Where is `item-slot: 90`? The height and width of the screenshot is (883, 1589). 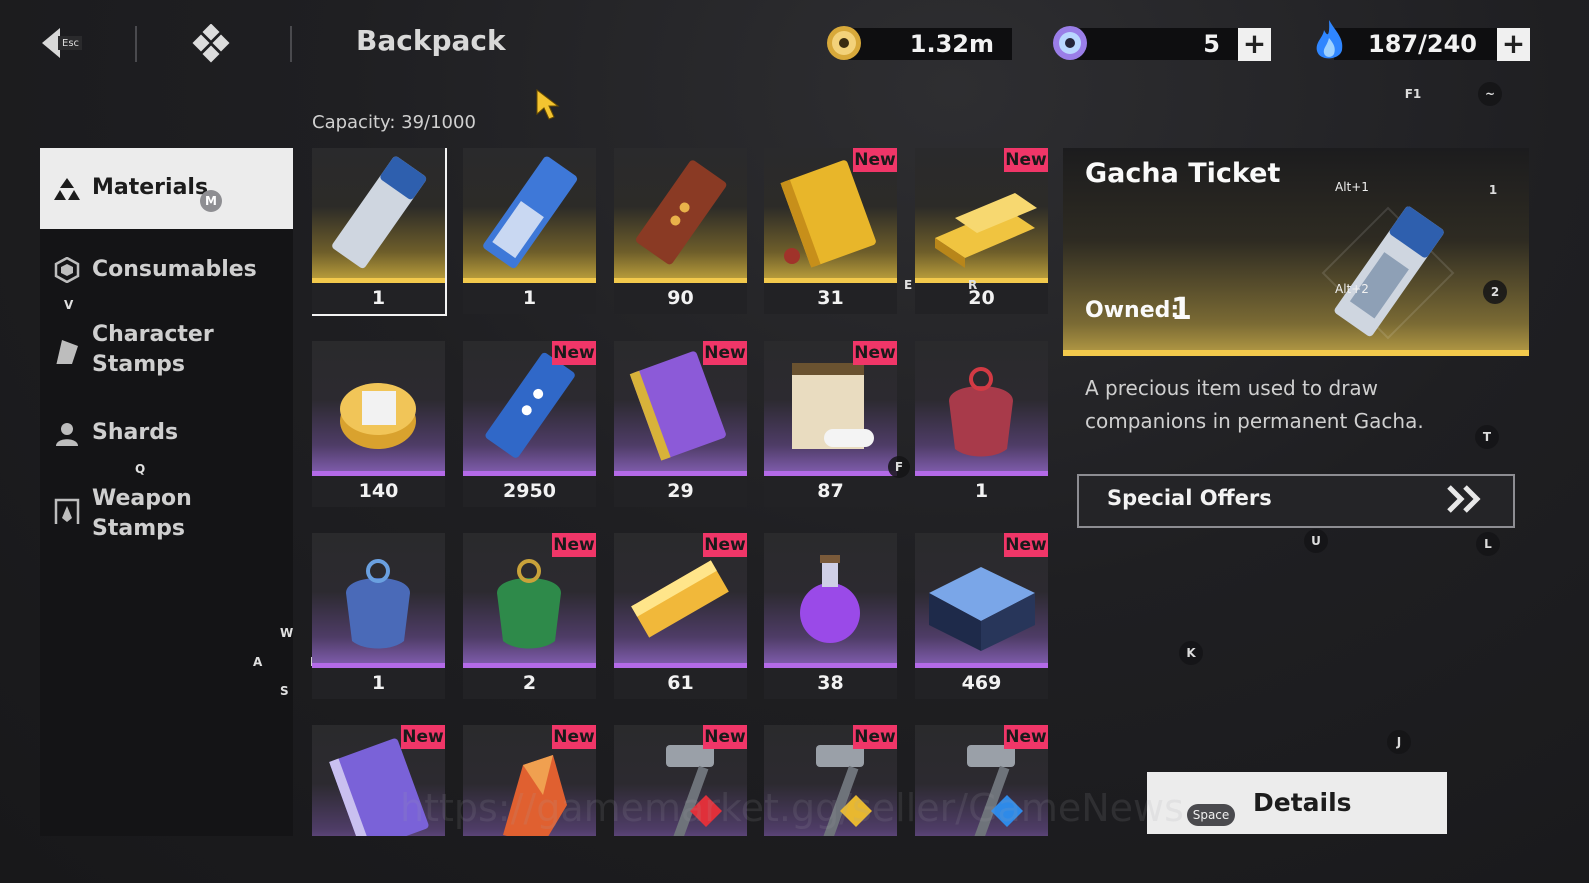
item-slot: 90 is located at coordinates (680, 231).